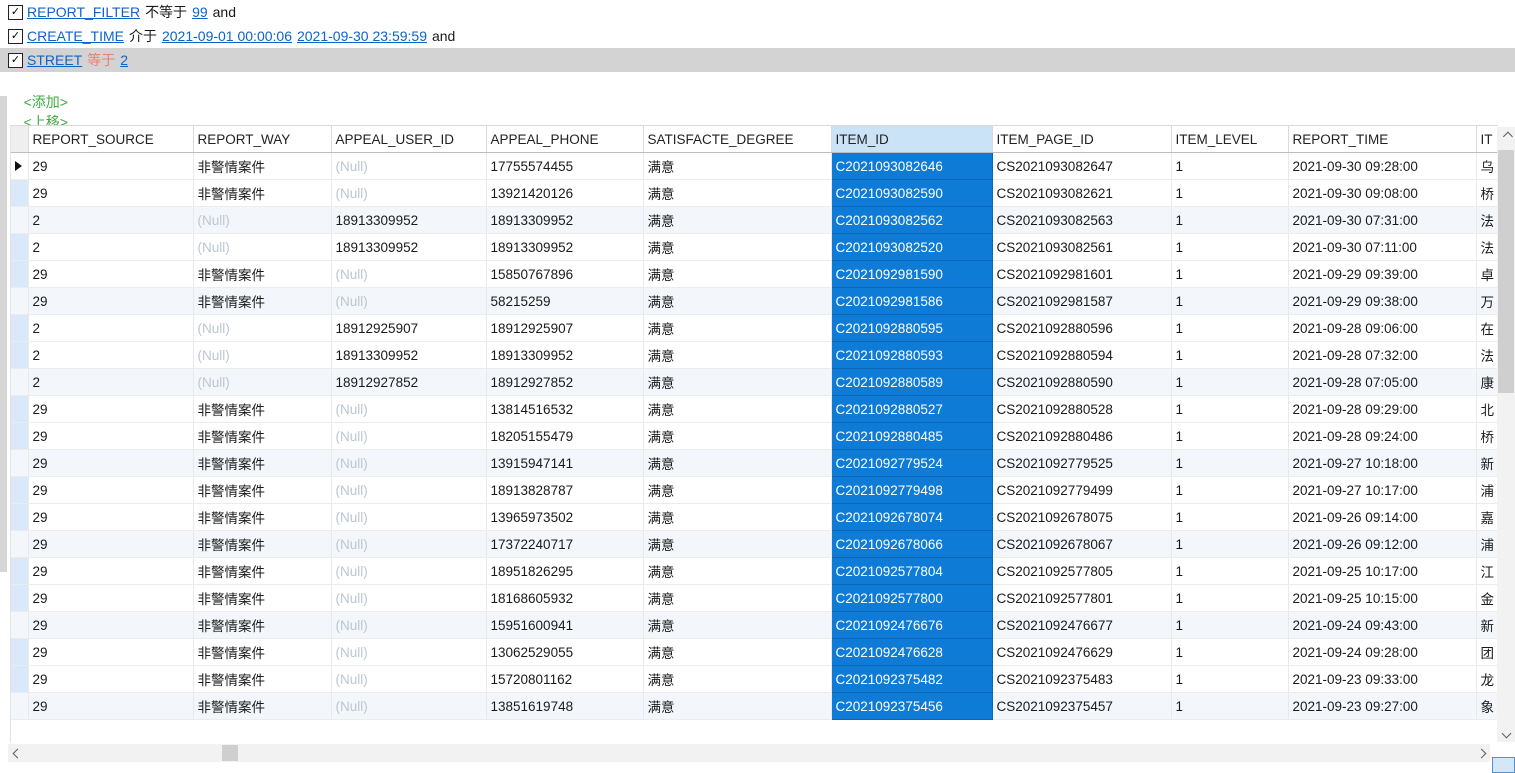 This screenshot has width=1515, height=773. What do you see at coordinates (1382, 301) in the screenshot?
I see `cell: 2021-09-29 09:38:00` at bounding box center [1382, 301].